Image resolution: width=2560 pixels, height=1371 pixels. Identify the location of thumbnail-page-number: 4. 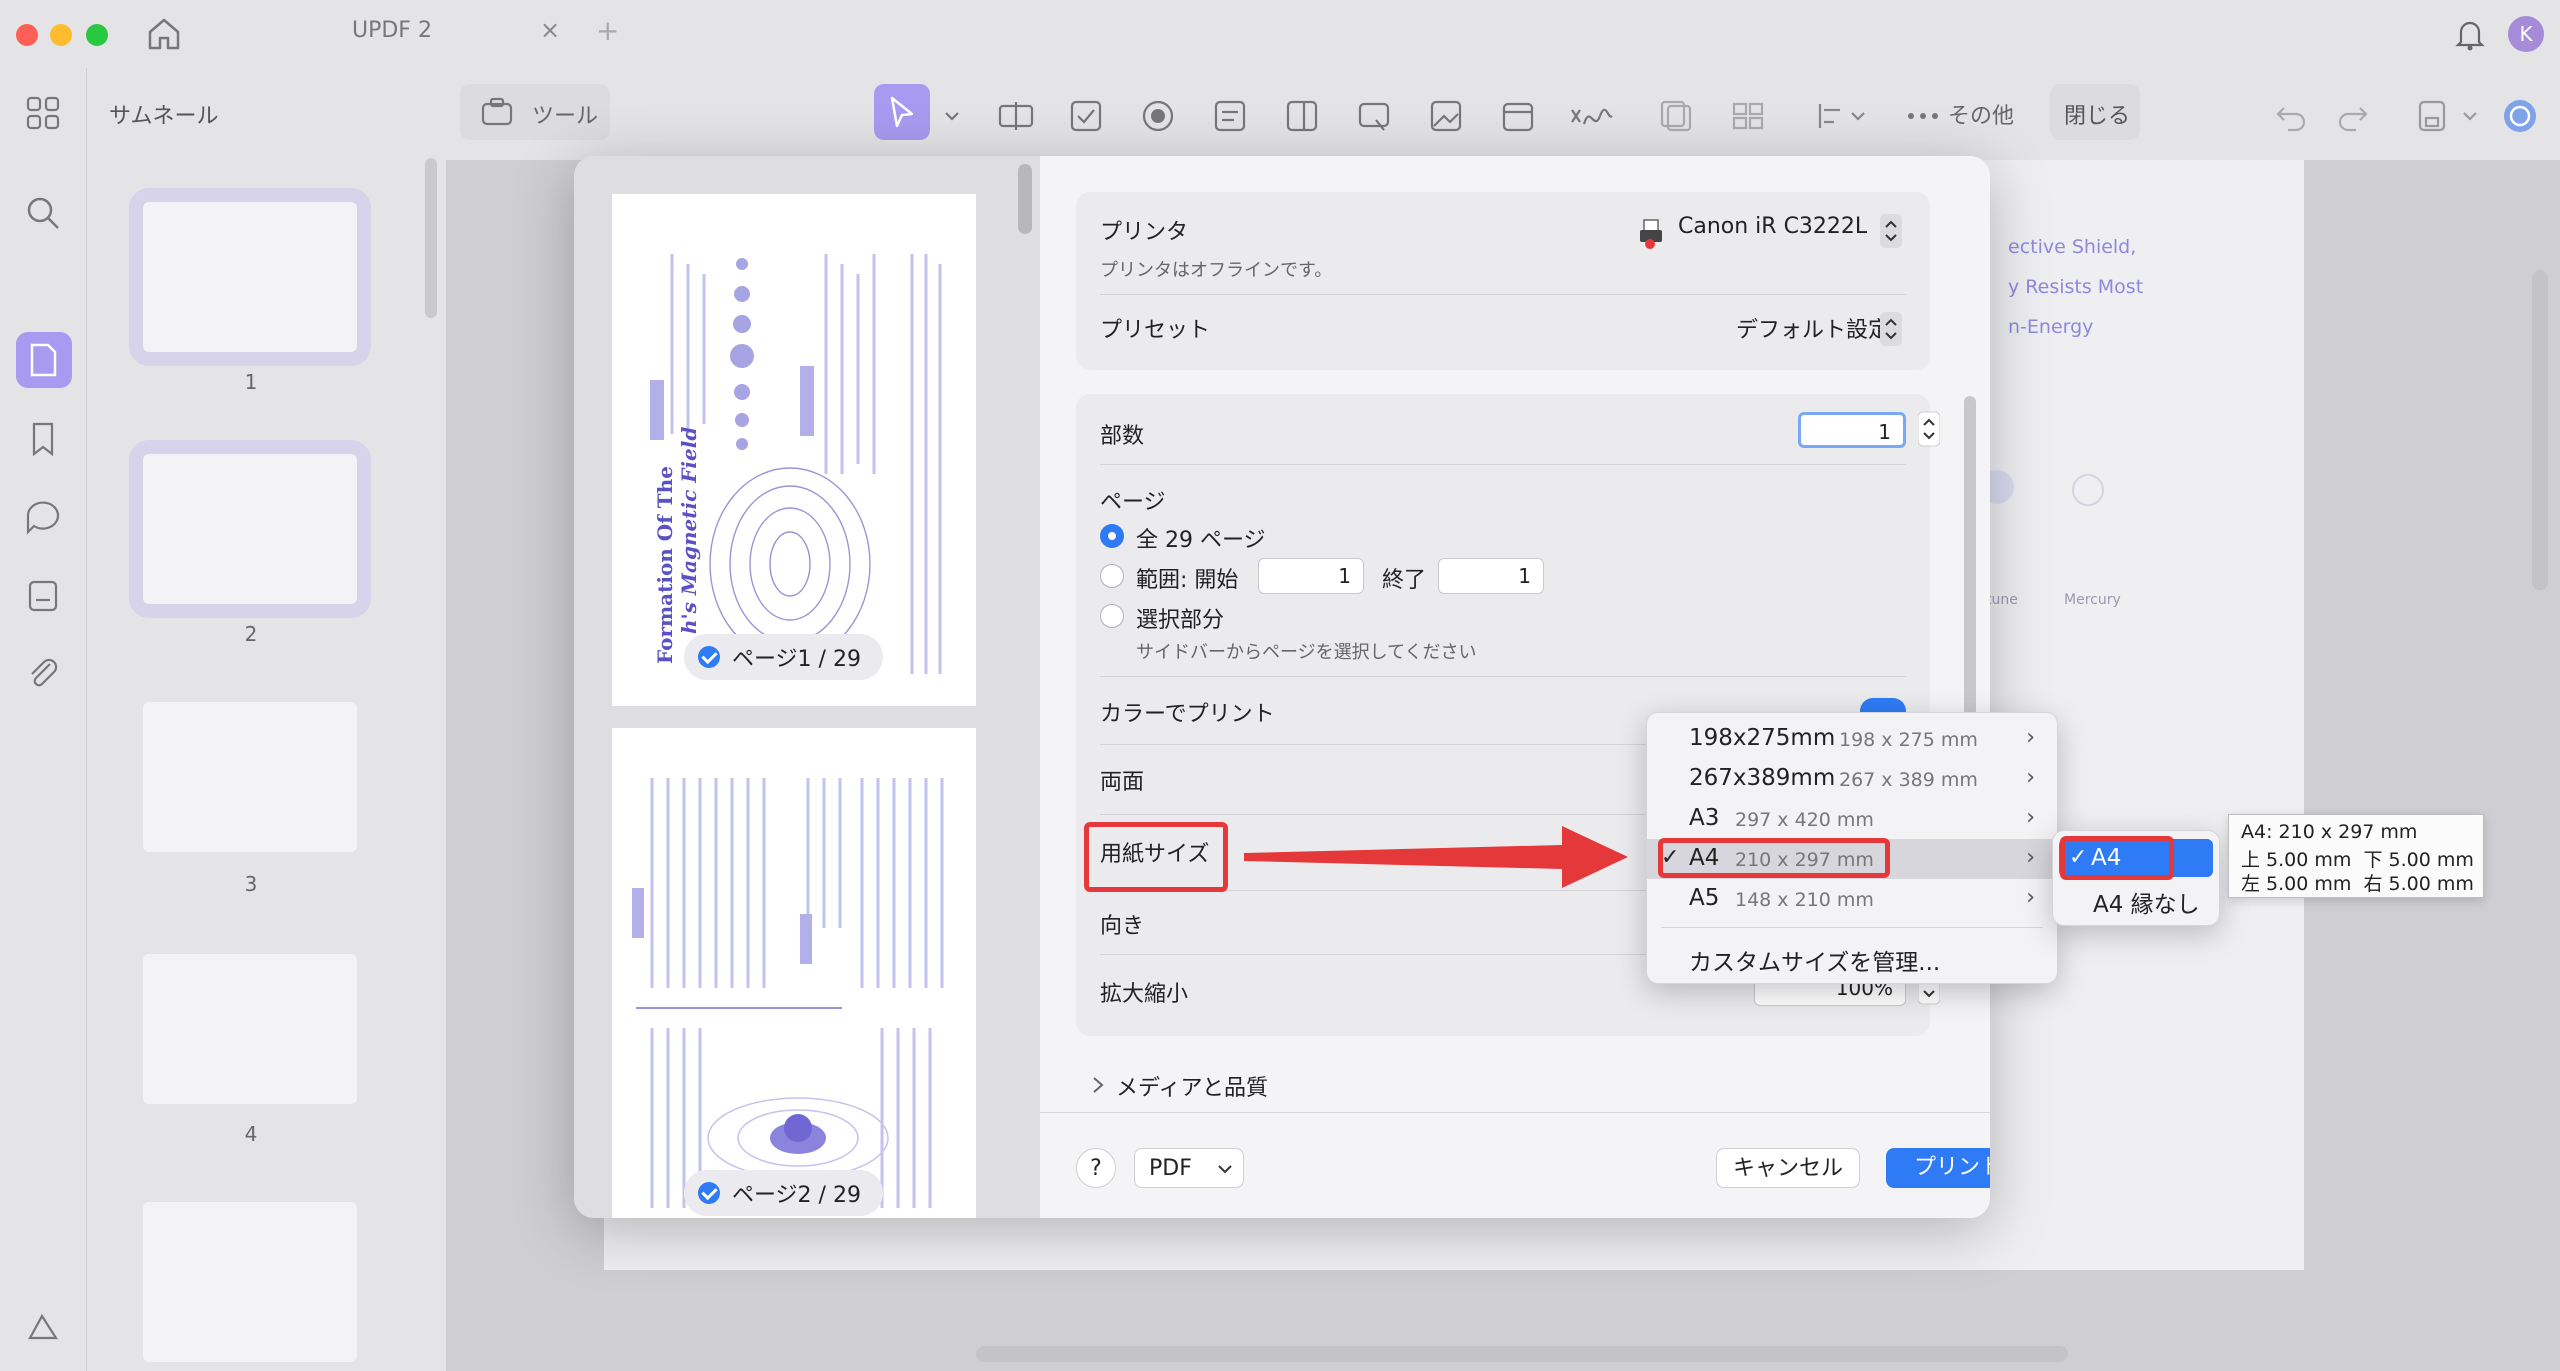
(251, 1134).